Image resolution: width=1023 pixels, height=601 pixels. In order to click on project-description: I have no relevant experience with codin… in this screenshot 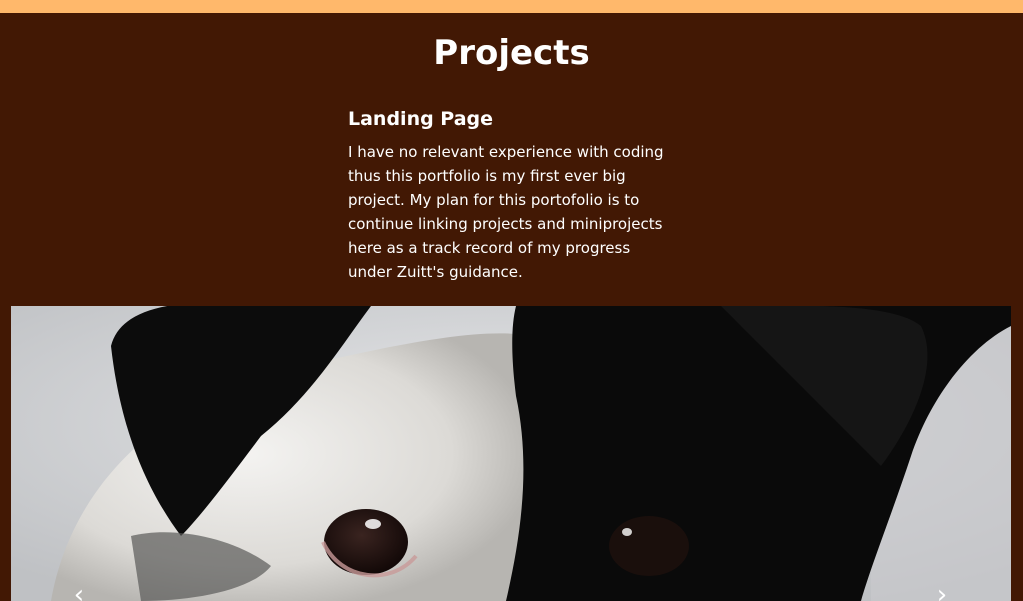, I will do `click(506, 212)`.